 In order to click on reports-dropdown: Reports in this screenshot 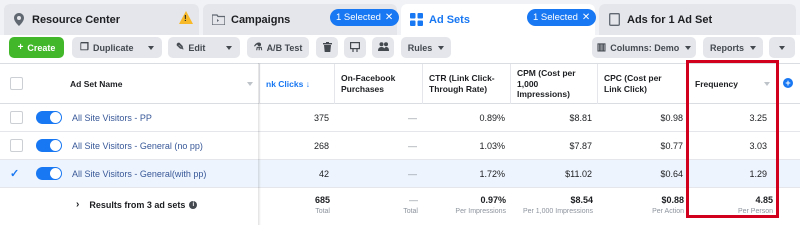, I will do `click(733, 47)`.